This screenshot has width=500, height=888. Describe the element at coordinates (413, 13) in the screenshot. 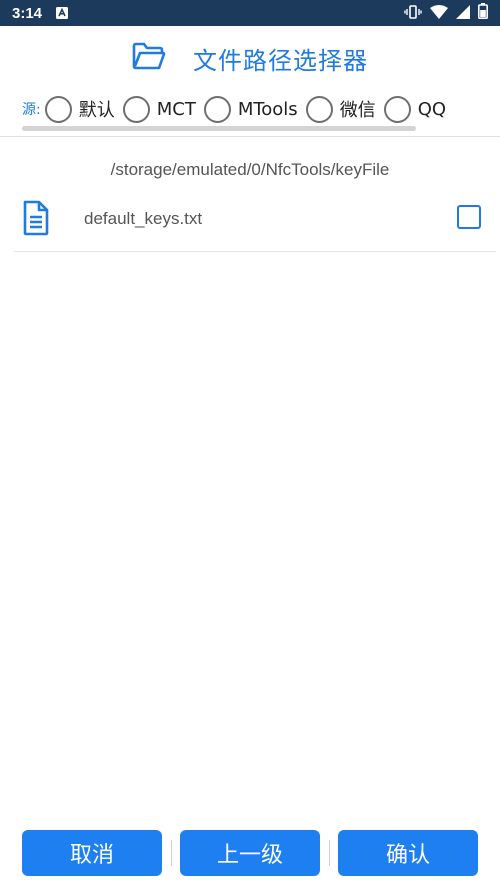

I see `vibrate-icon` at that location.